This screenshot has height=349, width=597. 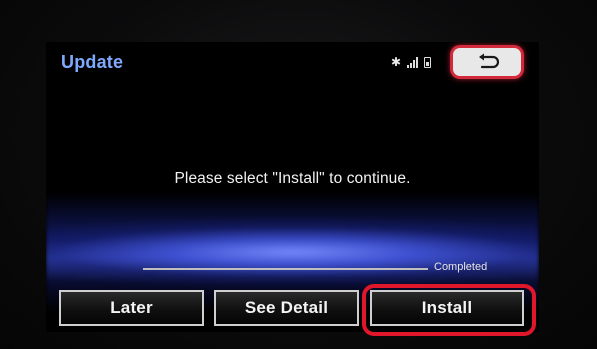 What do you see at coordinates (286, 308) in the screenshot?
I see `see-detail-button: See Detail` at bounding box center [286, 308].